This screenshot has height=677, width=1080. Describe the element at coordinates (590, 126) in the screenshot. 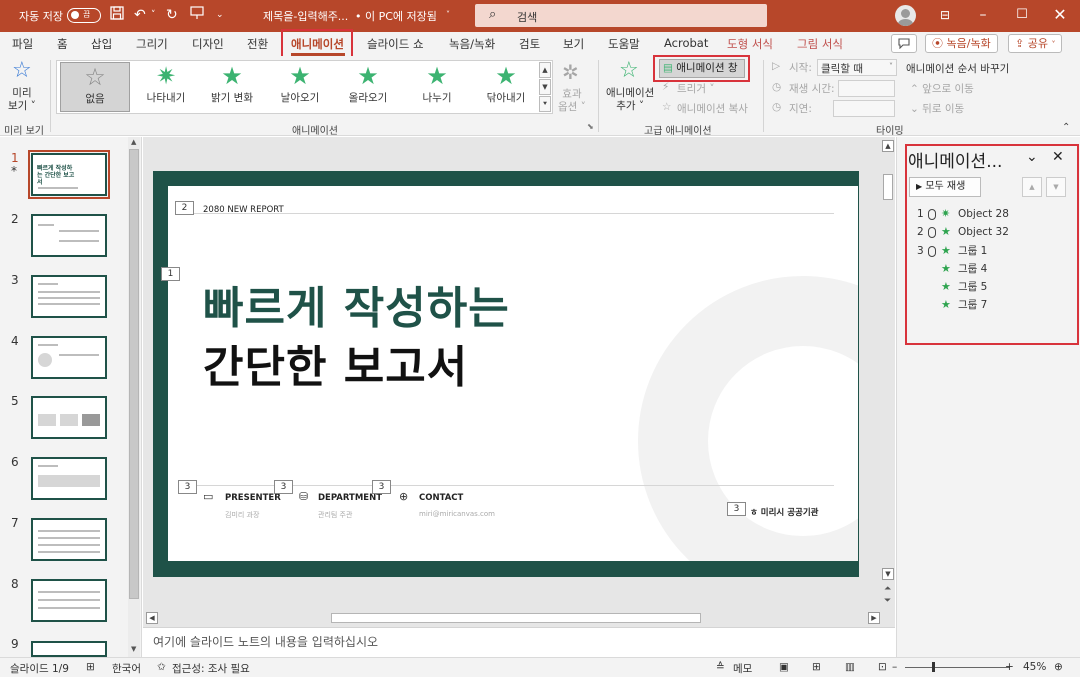

I see `animation-group-launcher-icon: ⬊` at that location.